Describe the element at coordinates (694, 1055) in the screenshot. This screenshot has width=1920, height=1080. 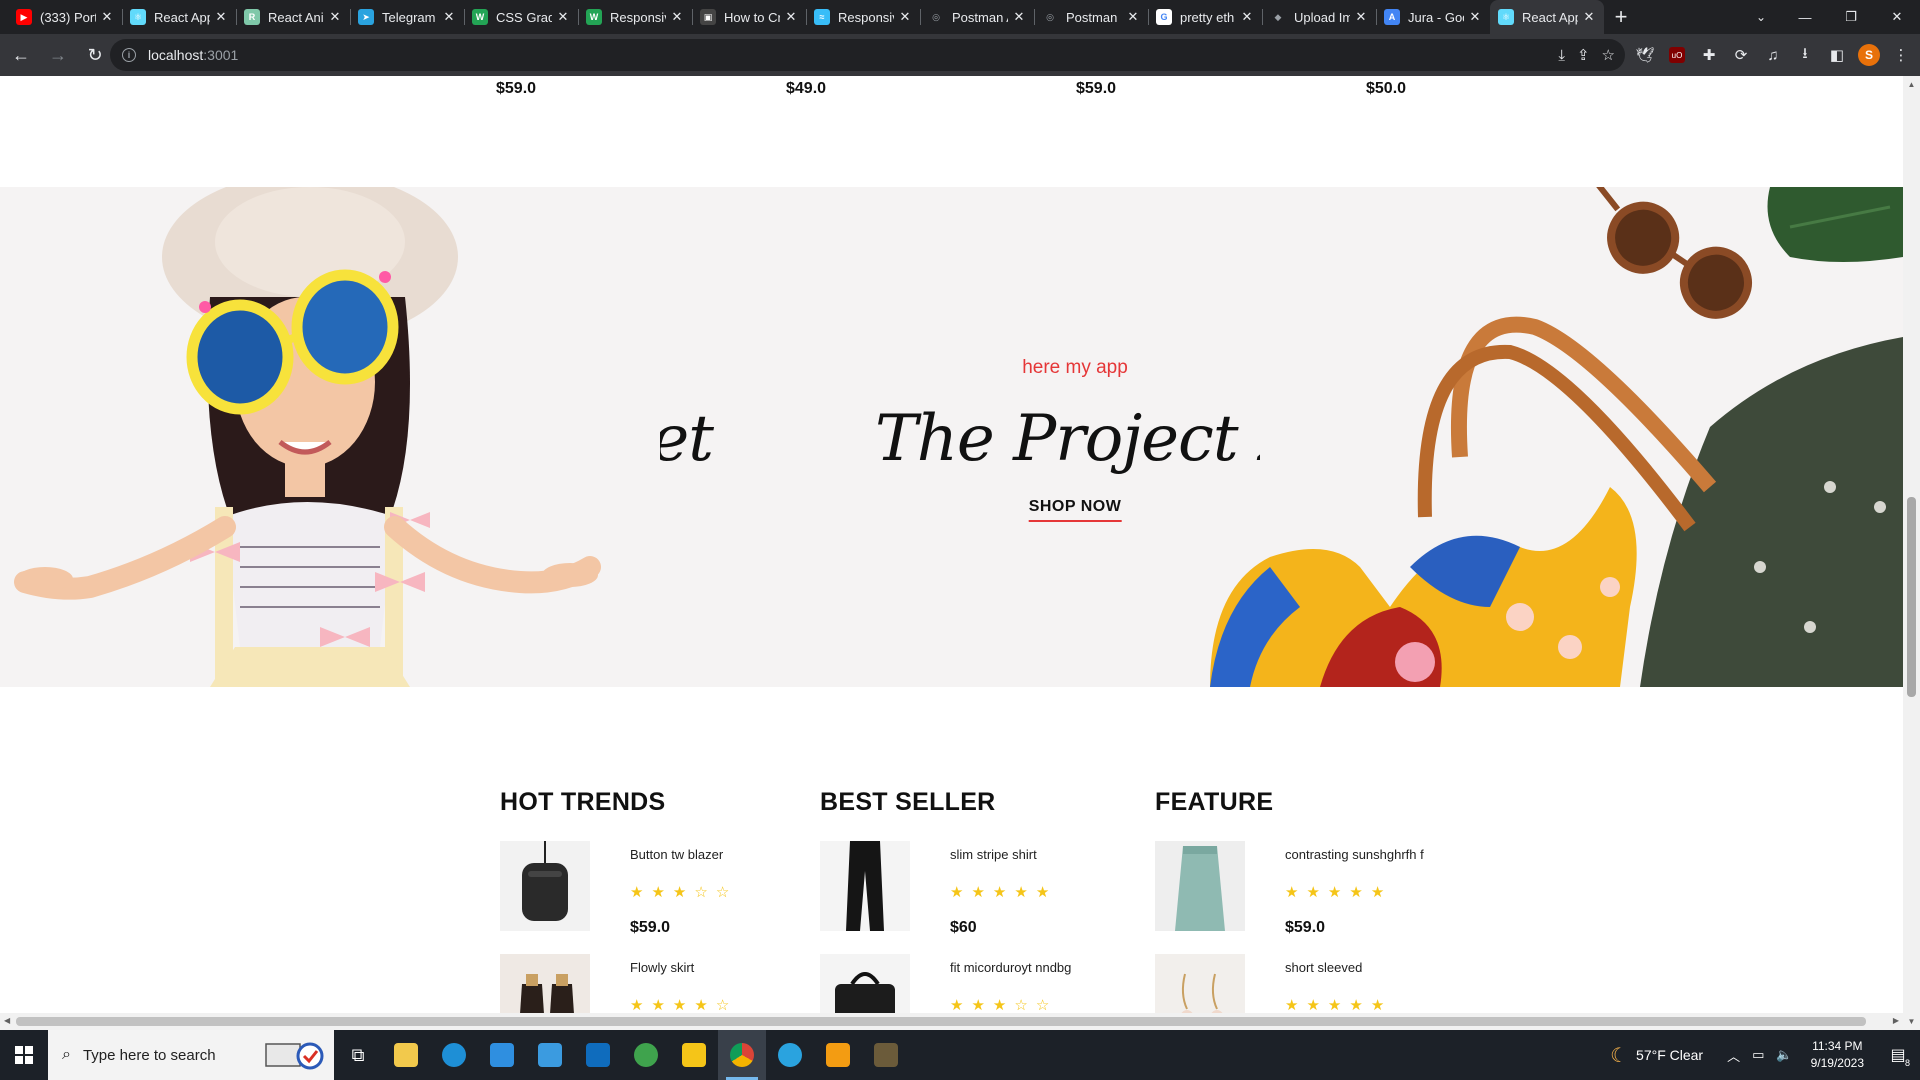
I see `media-player-icon` at that location.